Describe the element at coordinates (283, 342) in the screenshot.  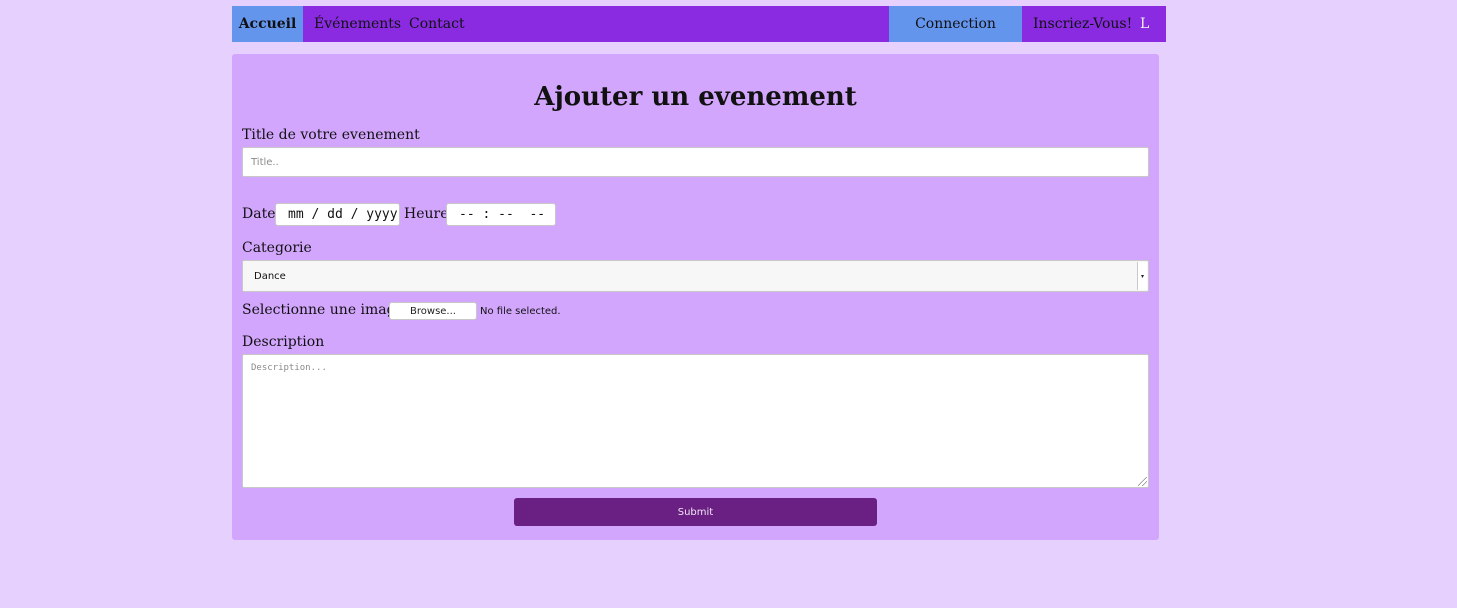
I see `description-label: Description` at that location.